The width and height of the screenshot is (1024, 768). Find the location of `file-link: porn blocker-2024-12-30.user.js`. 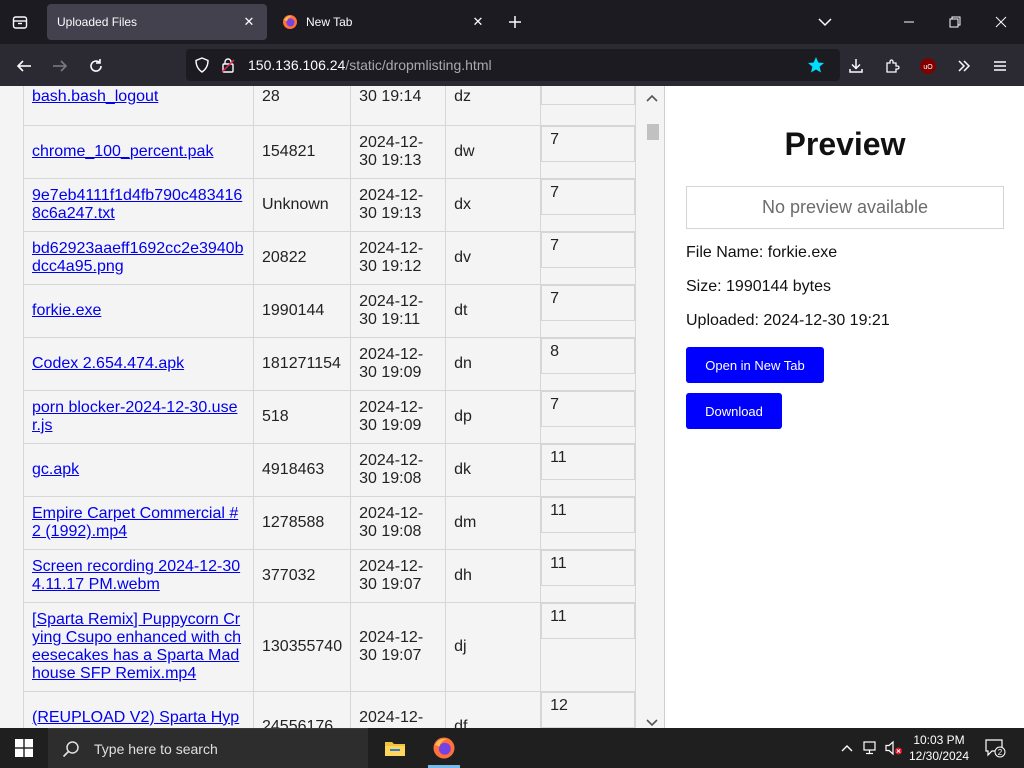

file-link: porn blocker-2024-12-30.user.js is located at coordinates (134, 416).